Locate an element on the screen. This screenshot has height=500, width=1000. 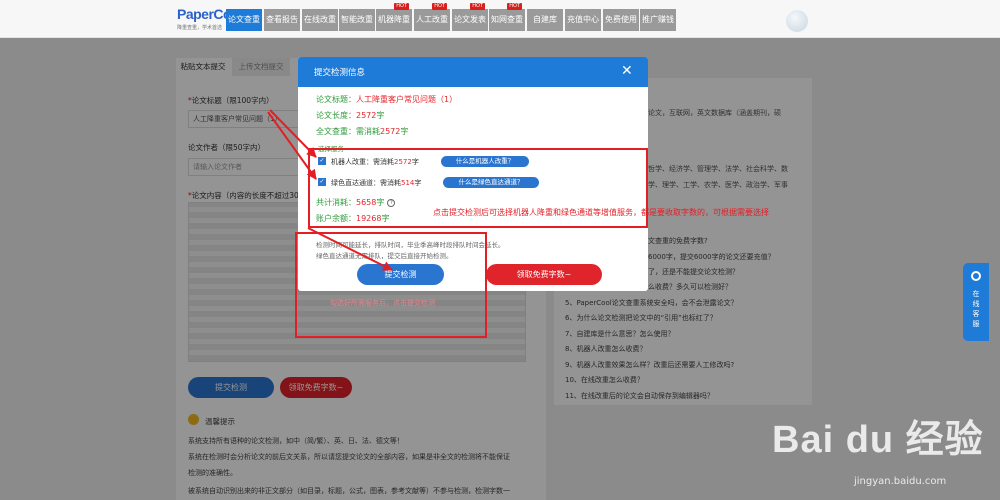
online-service-label: 在线客服 is located at coordinates (976, 309).